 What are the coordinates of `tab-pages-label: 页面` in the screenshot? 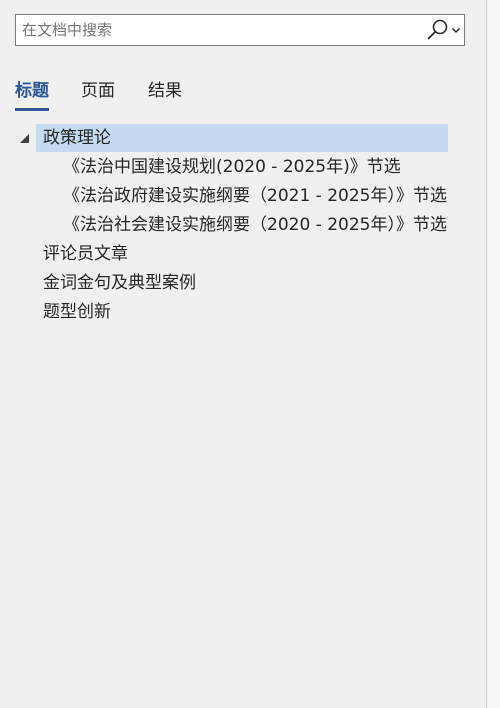 It's located at (98, 91).